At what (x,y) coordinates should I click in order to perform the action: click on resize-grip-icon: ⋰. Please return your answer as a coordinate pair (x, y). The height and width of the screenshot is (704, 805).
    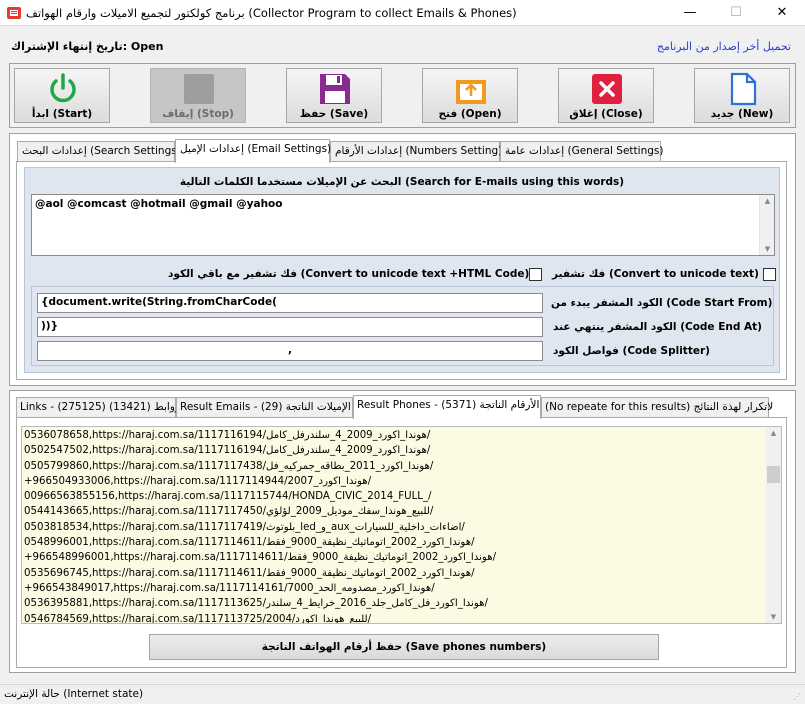
    Looking at the image, I should click on (798, 697).